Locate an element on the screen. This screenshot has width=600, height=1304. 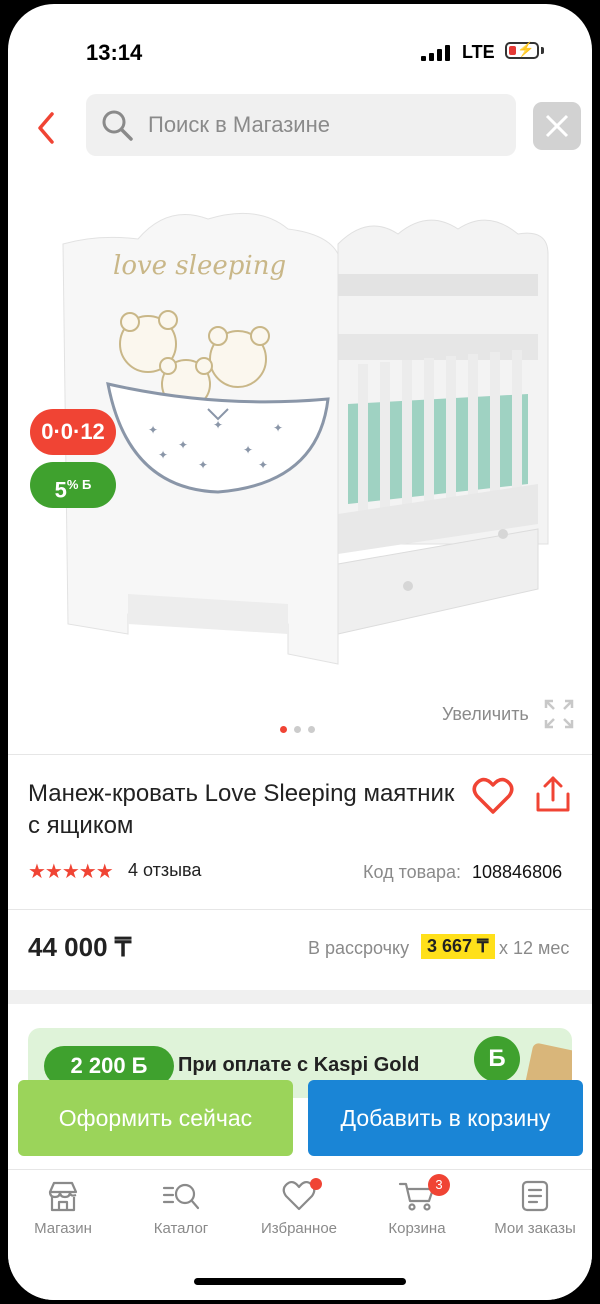
nav-label-favorites: Избранное is located at coordinates (299, 1228).